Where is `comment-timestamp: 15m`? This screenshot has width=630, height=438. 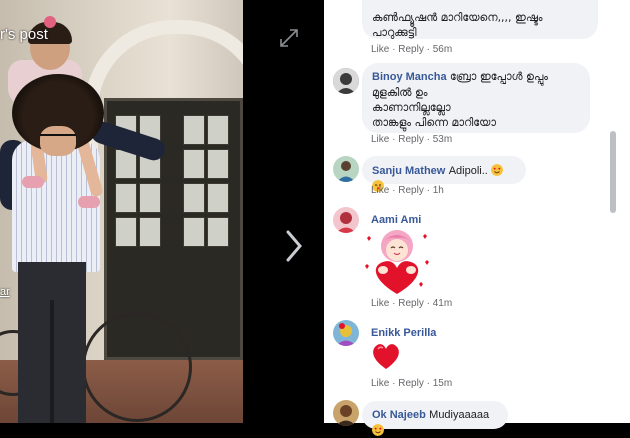
comment-timestamp: 15m is located at coordinates (442, 383).